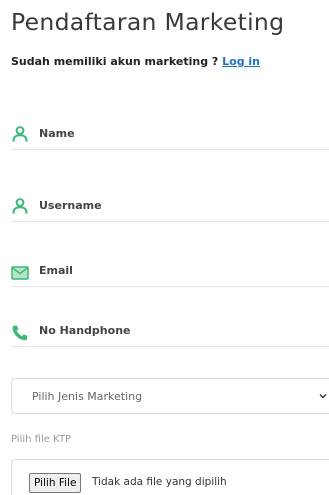  I want to click on phone-field: No Handphone, so click(170, 333).